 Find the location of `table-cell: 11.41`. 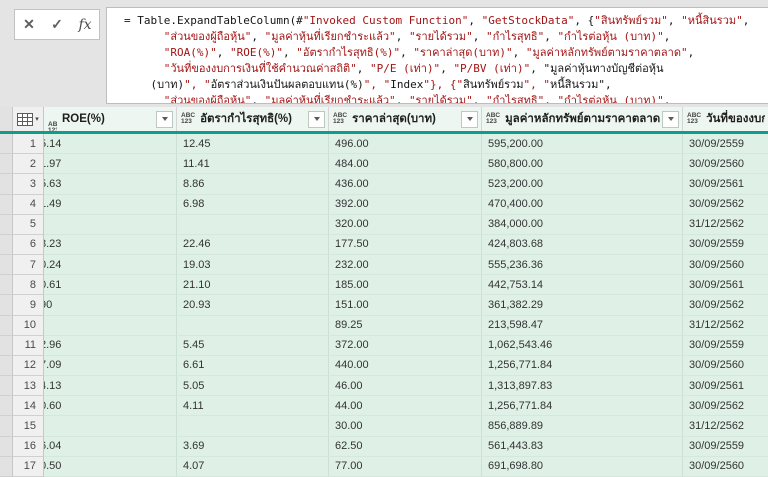

table-cell: 11.41 is located at coordinates (253, 164).